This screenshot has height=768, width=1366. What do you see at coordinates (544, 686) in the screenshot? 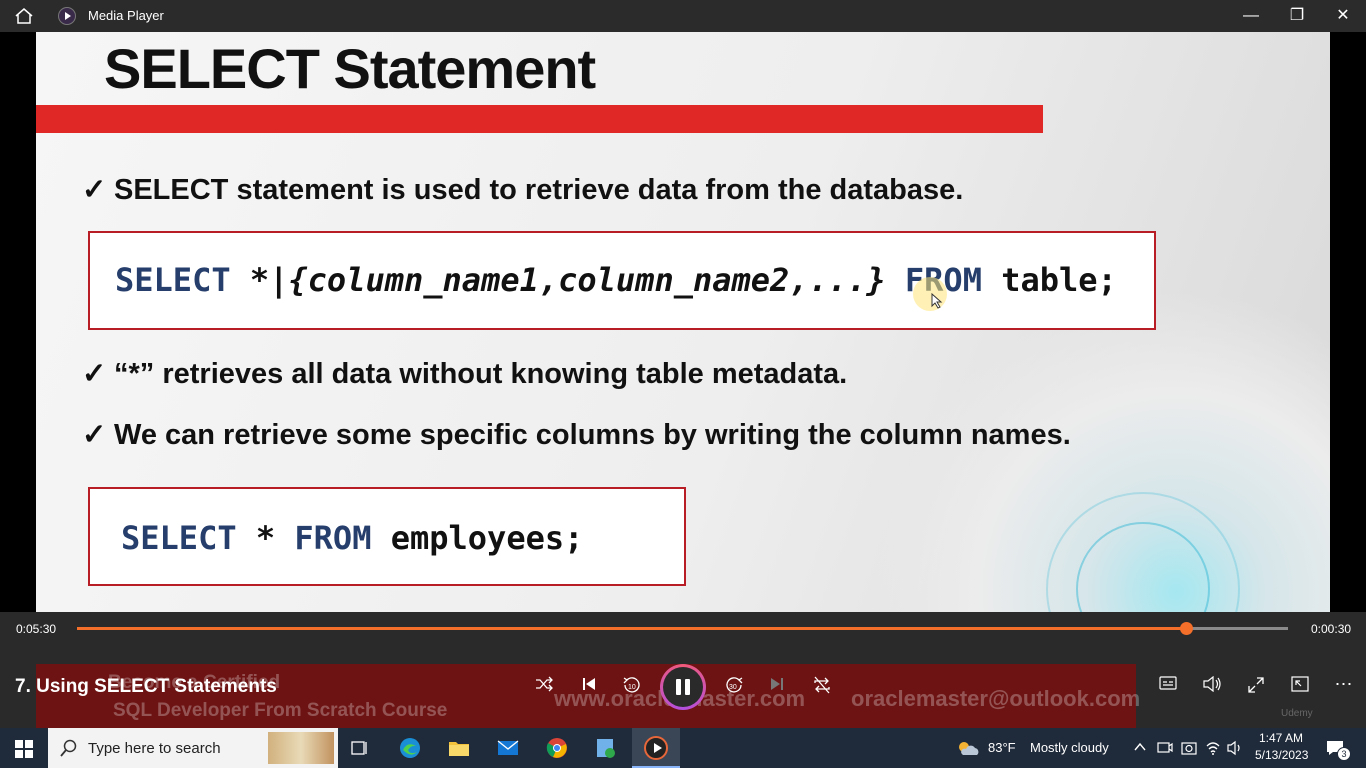
I see `shuffle-icon` at bounding box center [544, 686].